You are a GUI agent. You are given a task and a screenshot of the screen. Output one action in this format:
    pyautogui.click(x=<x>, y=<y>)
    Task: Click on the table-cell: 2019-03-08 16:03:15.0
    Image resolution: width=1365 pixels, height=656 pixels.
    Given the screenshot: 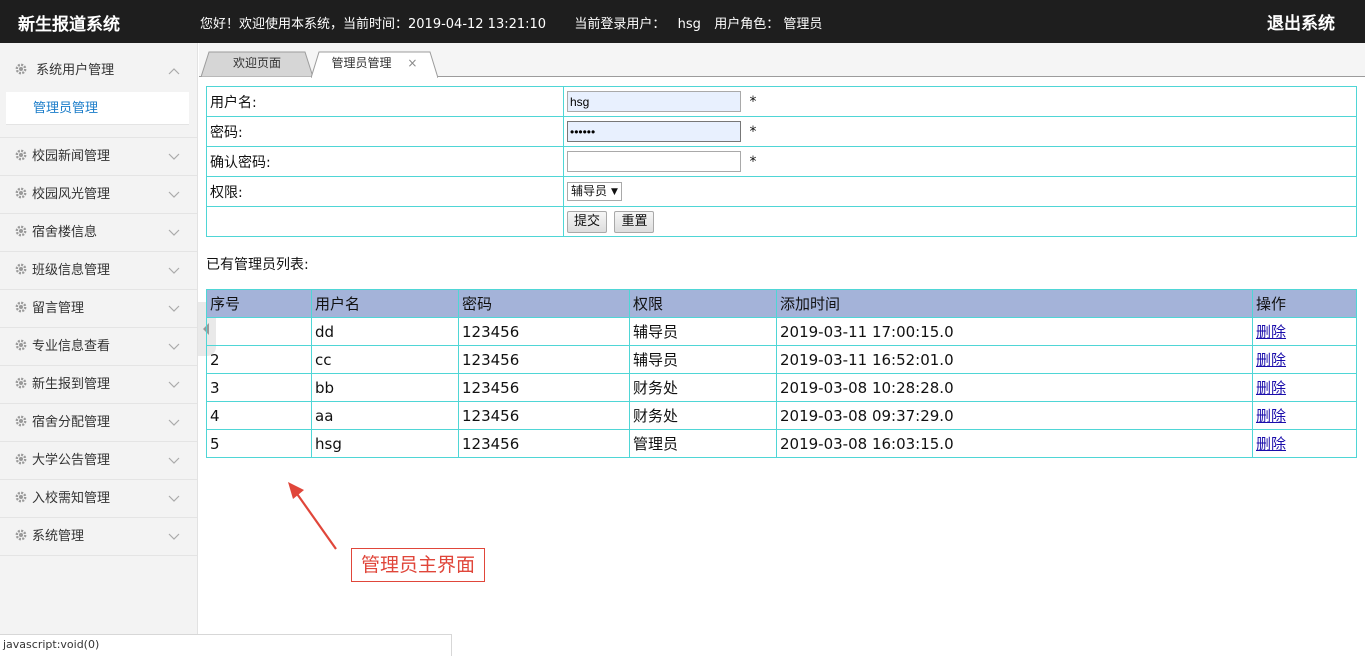 What is the action you would take?
    pyautogui.click(x=1014, y=443)
    